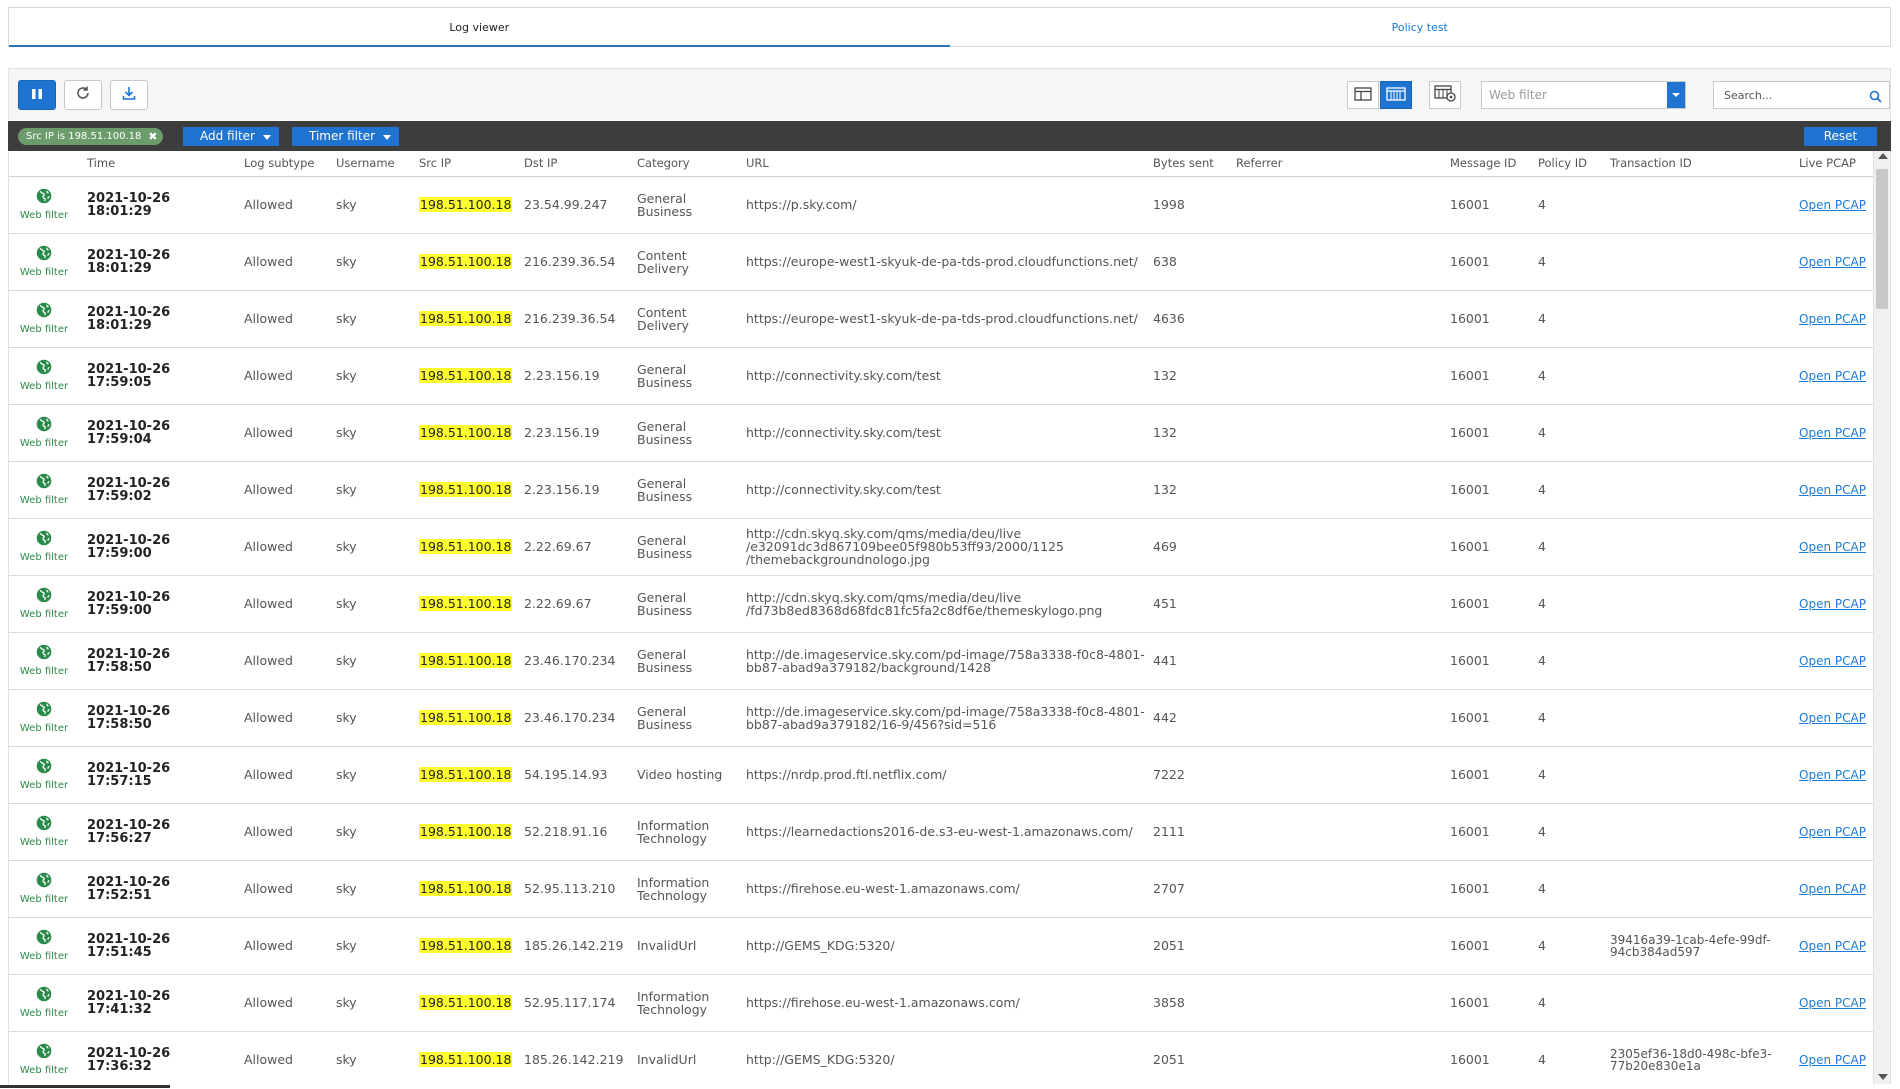  Describe the element at coordinates (1833, 164) in the screenshot. I see `column-header: Live PCAP` at that location.